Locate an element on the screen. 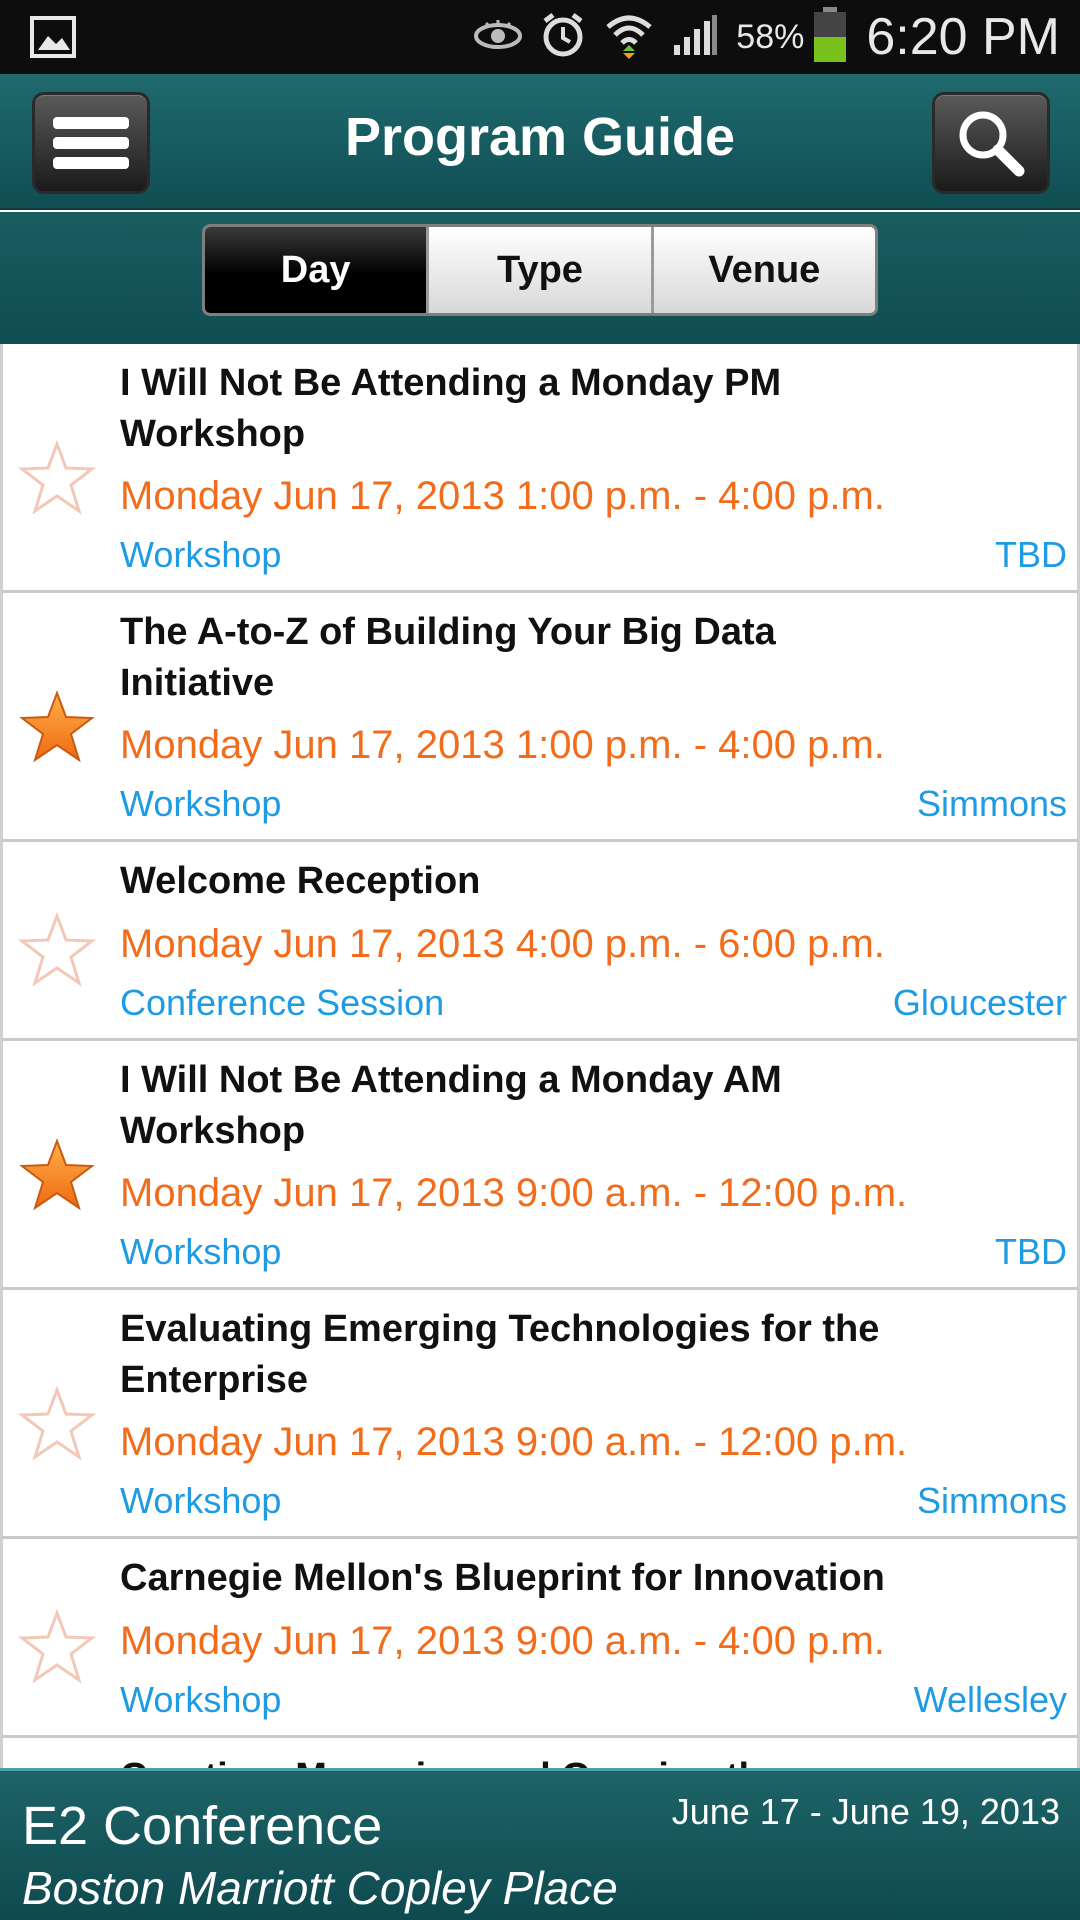  wifi-icon is located at coordinates (629, 37).